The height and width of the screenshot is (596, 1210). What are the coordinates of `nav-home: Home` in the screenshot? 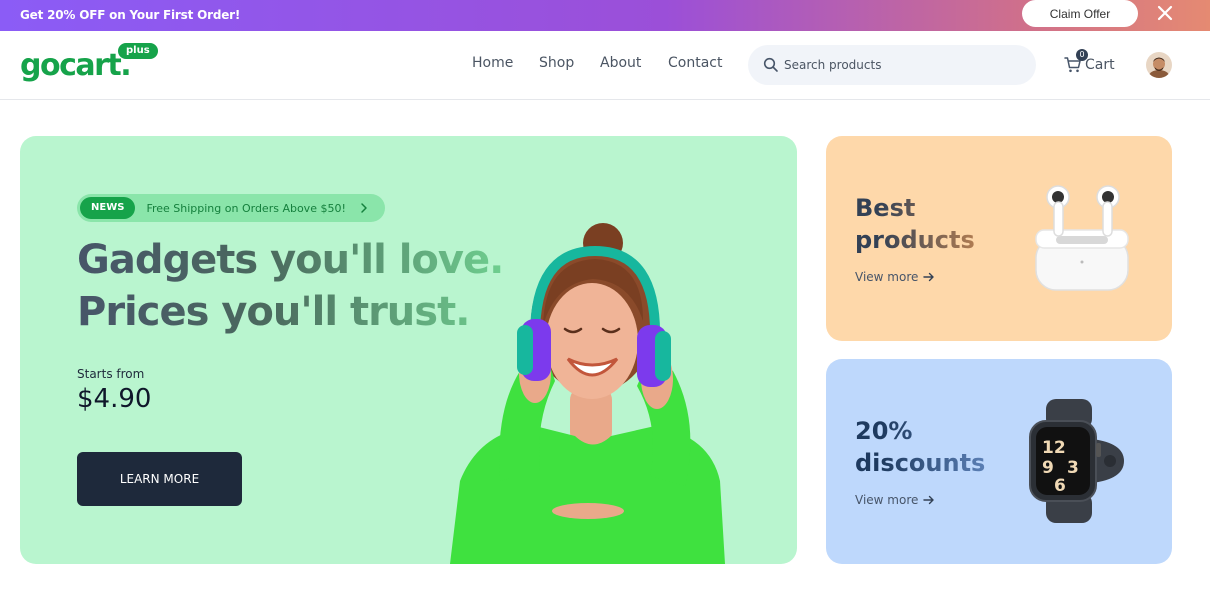 It's located at (492, 63).